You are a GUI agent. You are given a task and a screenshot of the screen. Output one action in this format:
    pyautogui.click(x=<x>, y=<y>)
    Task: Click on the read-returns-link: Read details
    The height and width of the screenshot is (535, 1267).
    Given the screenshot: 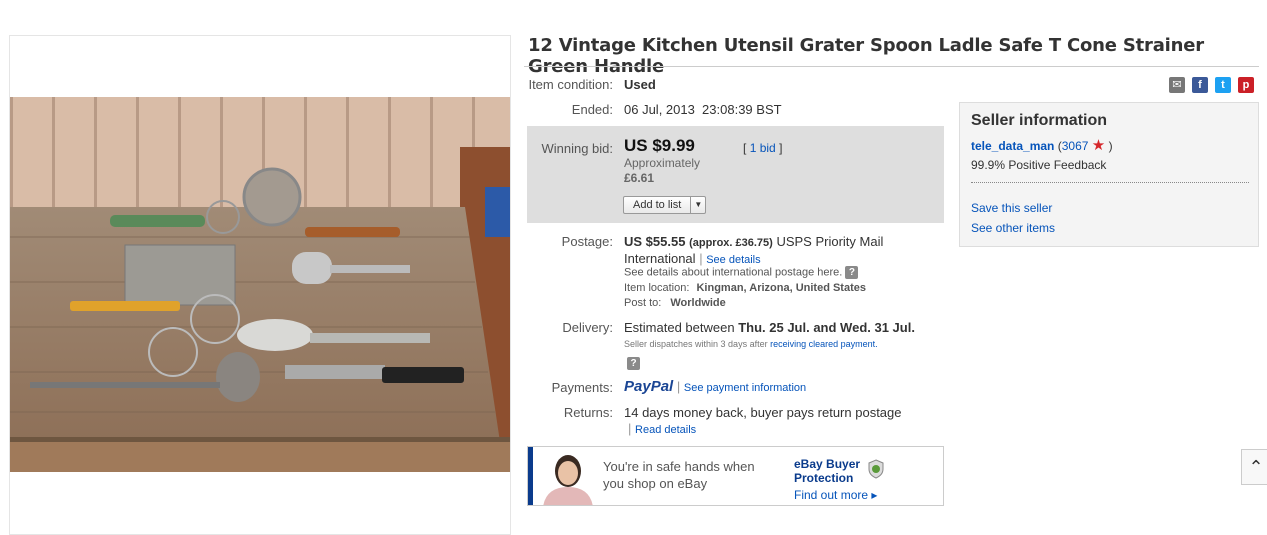 What is the action you would take?
    pyautogui.click(x=665, y=430)
    